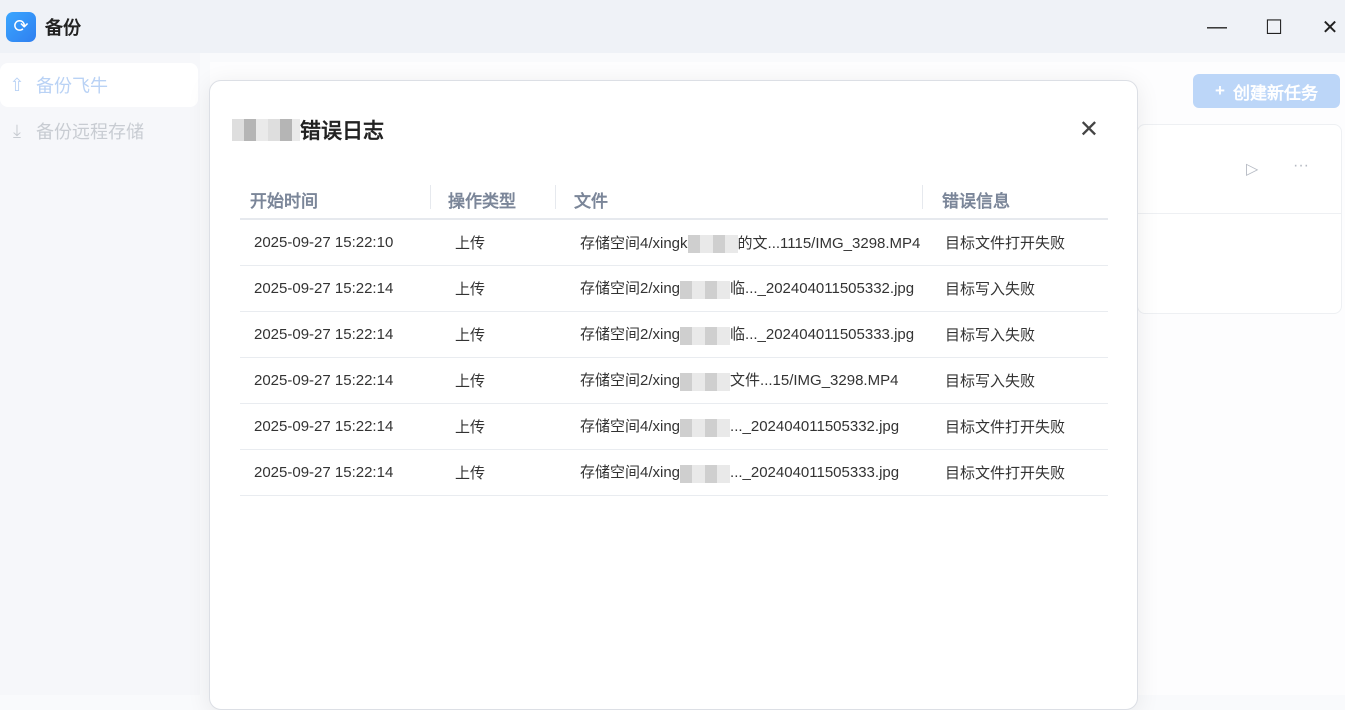  I want to click on sidebar-item-label: 备份远程存储, so click(90, 132).